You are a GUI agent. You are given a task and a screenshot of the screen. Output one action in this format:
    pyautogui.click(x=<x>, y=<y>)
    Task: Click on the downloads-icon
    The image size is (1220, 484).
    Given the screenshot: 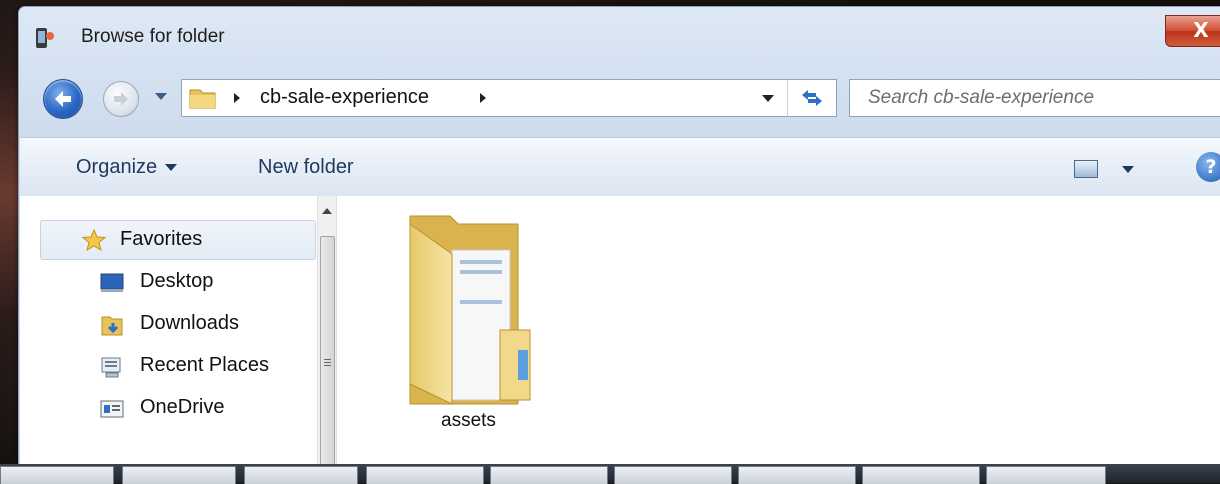 What is the action you would take?
    pyautogui.click(x=112, y=326)
    